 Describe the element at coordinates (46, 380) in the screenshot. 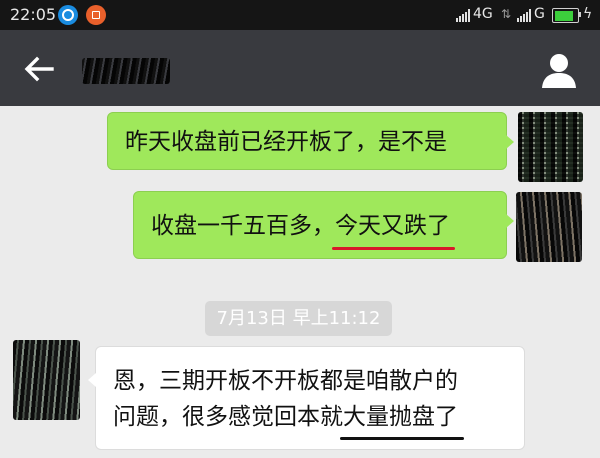

I see `contact-avatar` at that location.